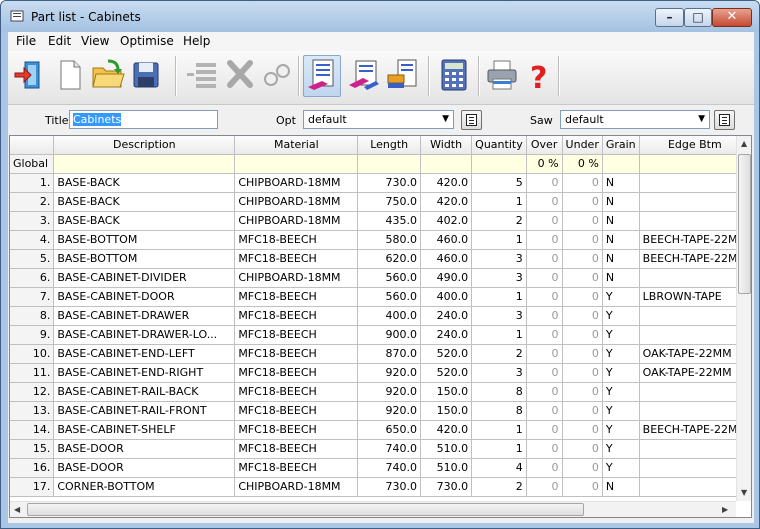  Describe the element at coordinates (144, 164) in the screenshot. I see `global-description-cell` at that location.